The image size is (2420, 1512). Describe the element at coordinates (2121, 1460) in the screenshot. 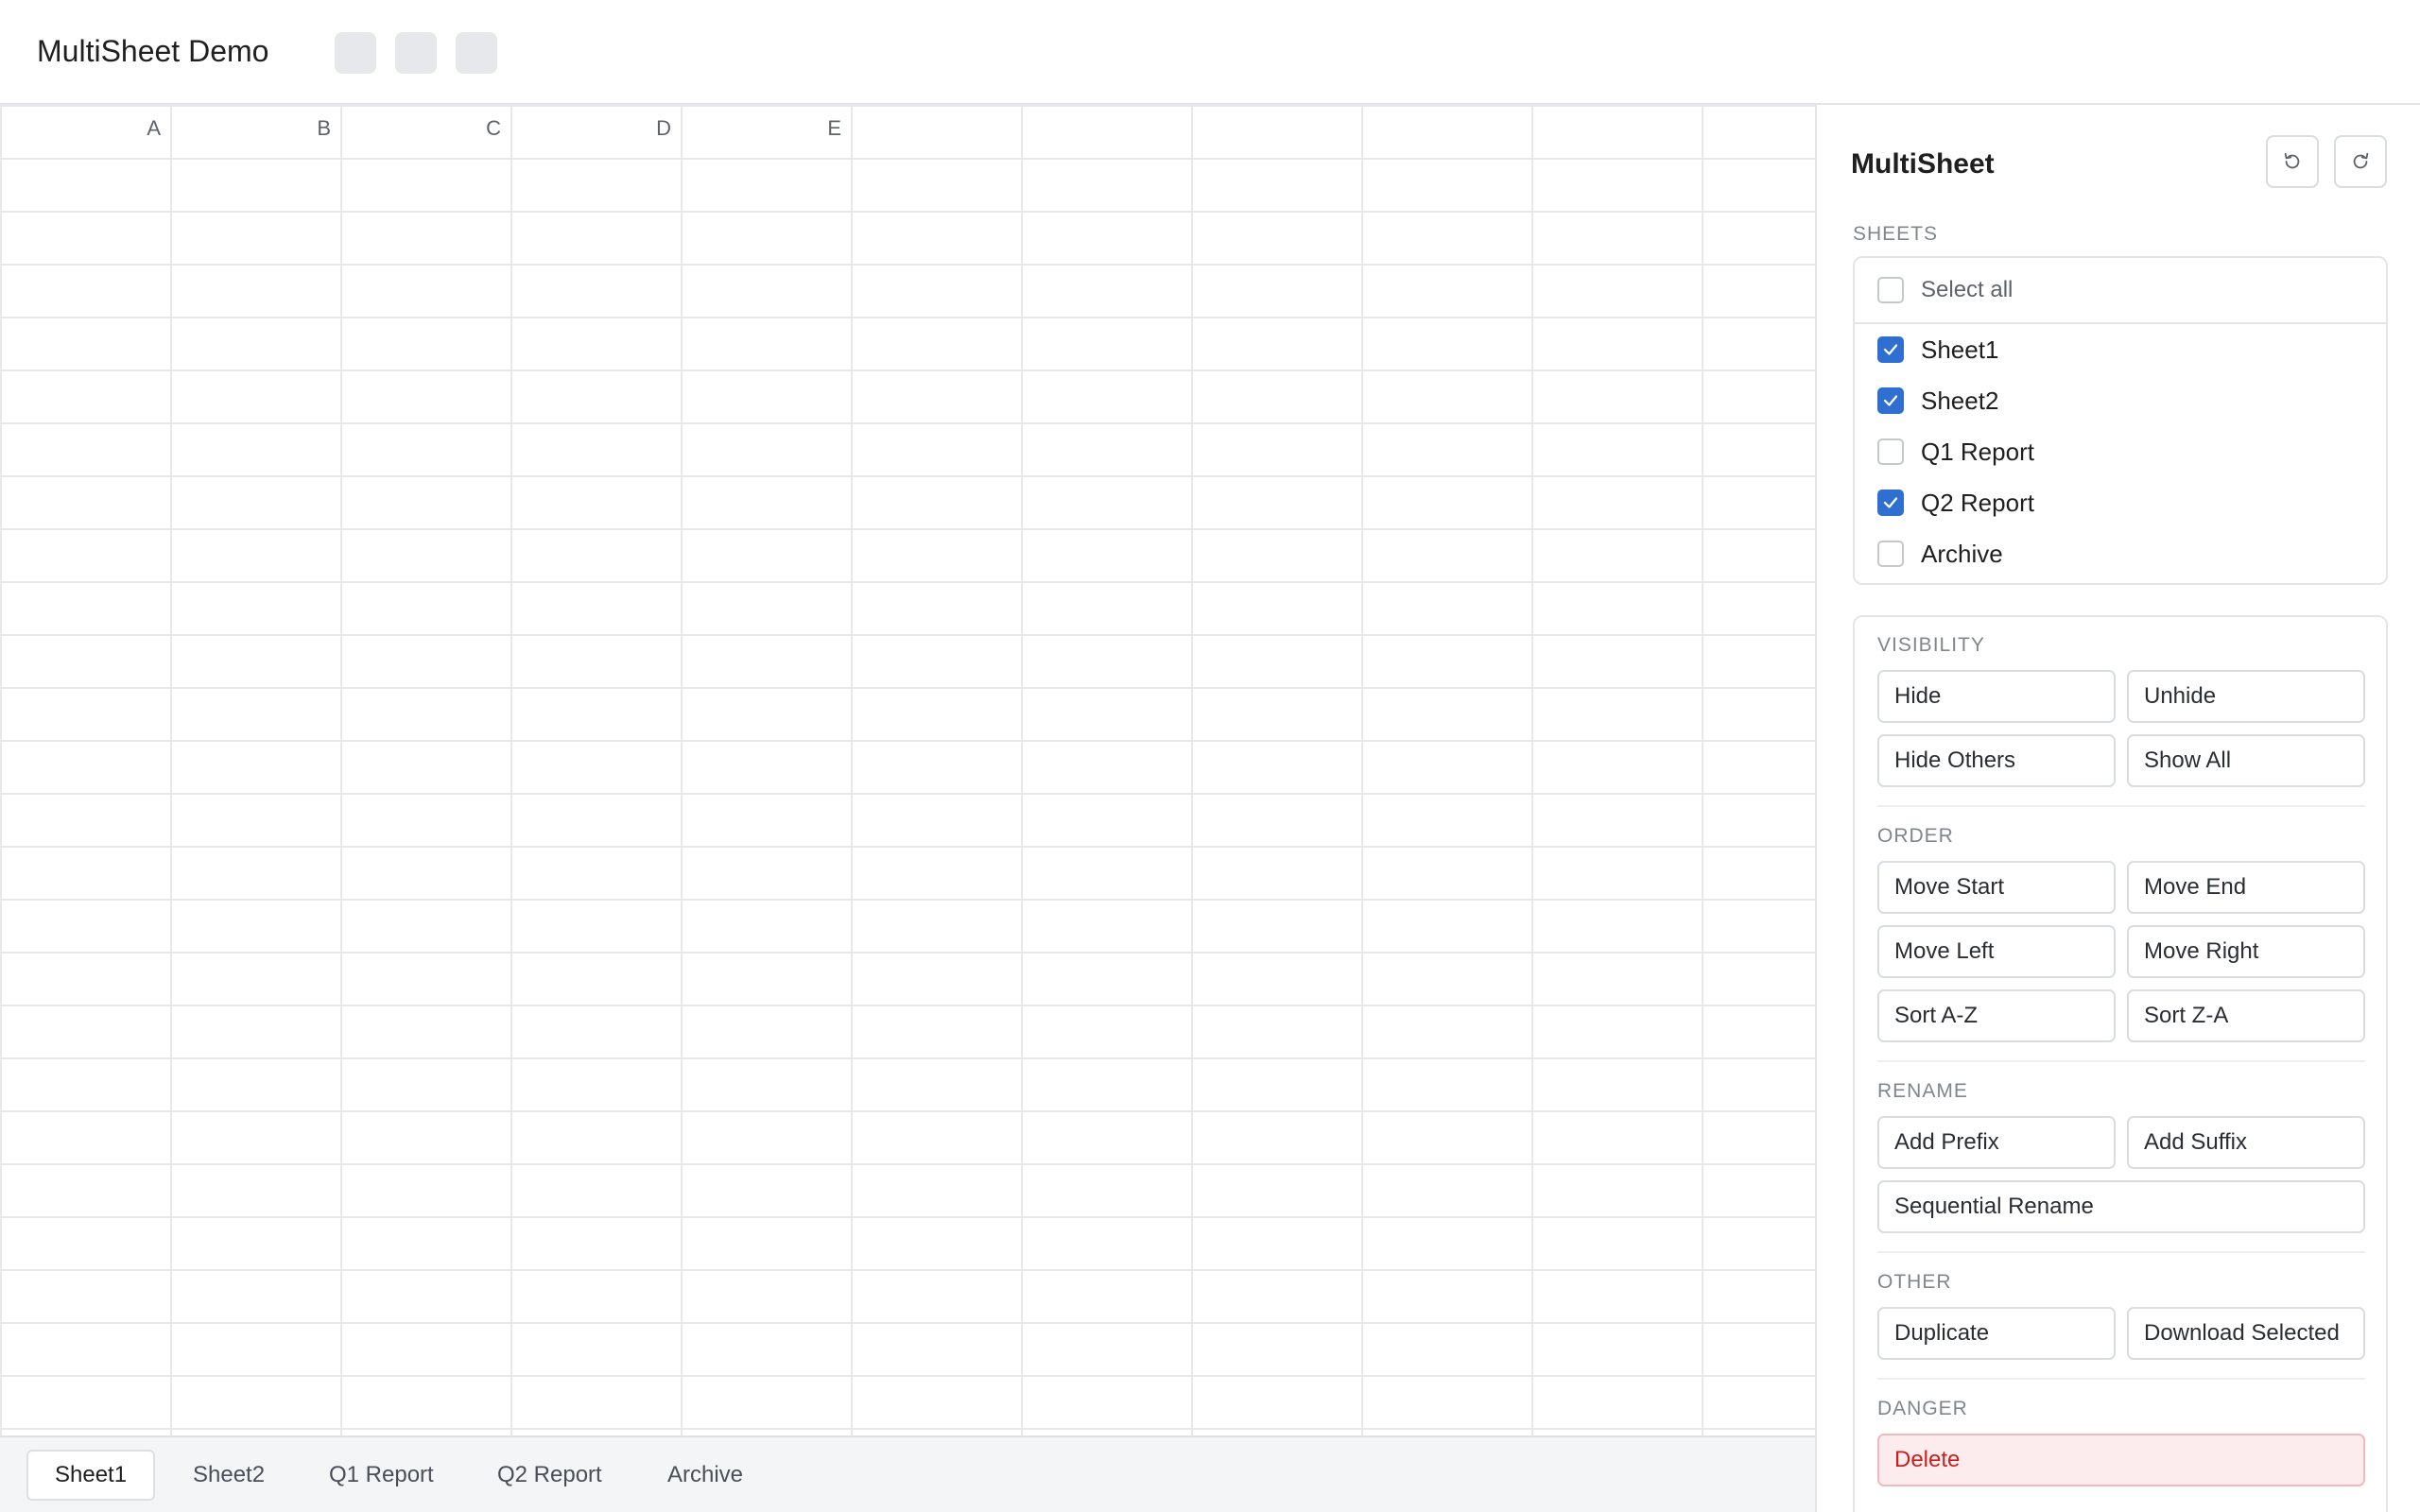

I see `delete-button: Delete` at that location.